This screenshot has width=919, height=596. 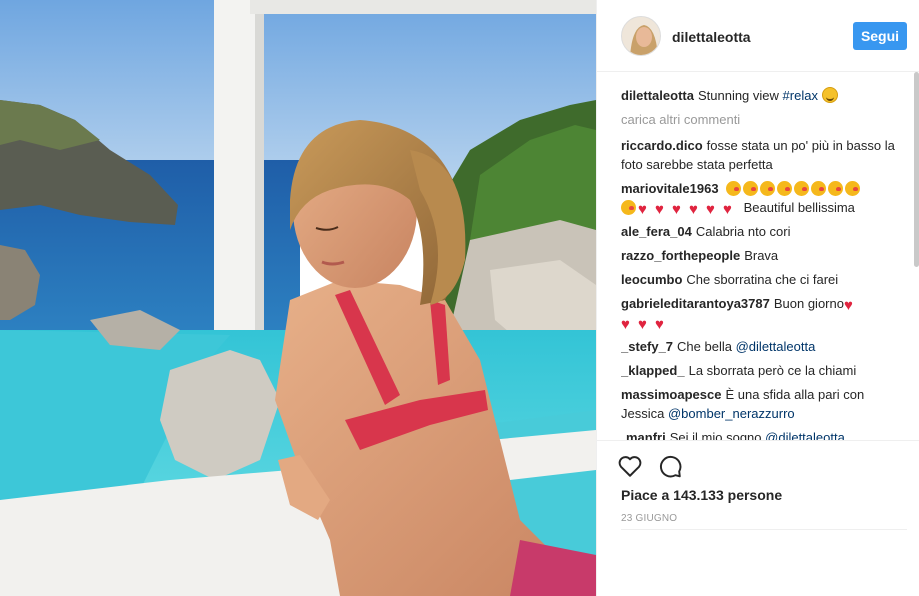 I want to click on smile-emoji, so click(x=829, y=95).